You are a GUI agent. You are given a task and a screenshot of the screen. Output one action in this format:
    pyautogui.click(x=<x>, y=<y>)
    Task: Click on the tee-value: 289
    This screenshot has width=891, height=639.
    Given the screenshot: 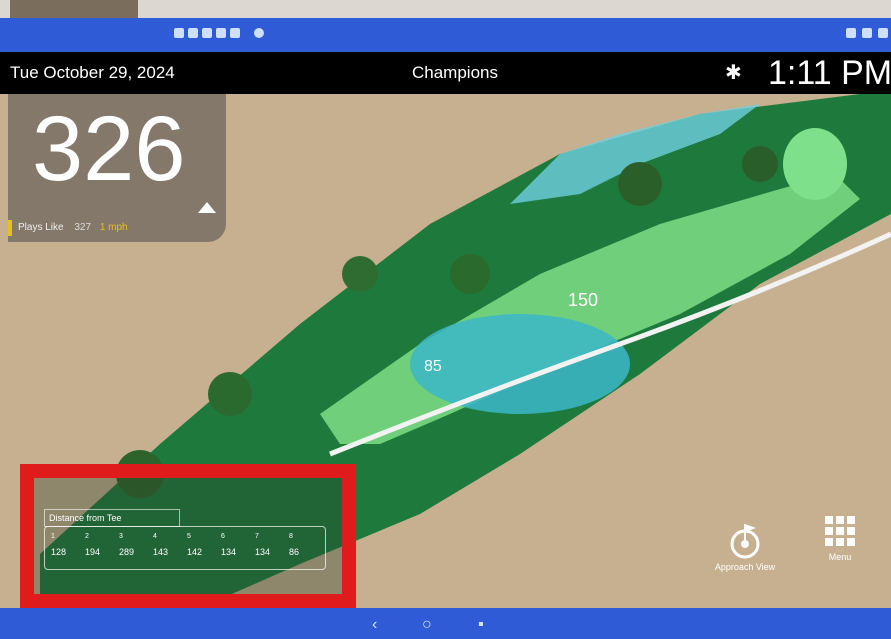 What is the action you would take?
    pyautogui.click(x=127, y=552)
    